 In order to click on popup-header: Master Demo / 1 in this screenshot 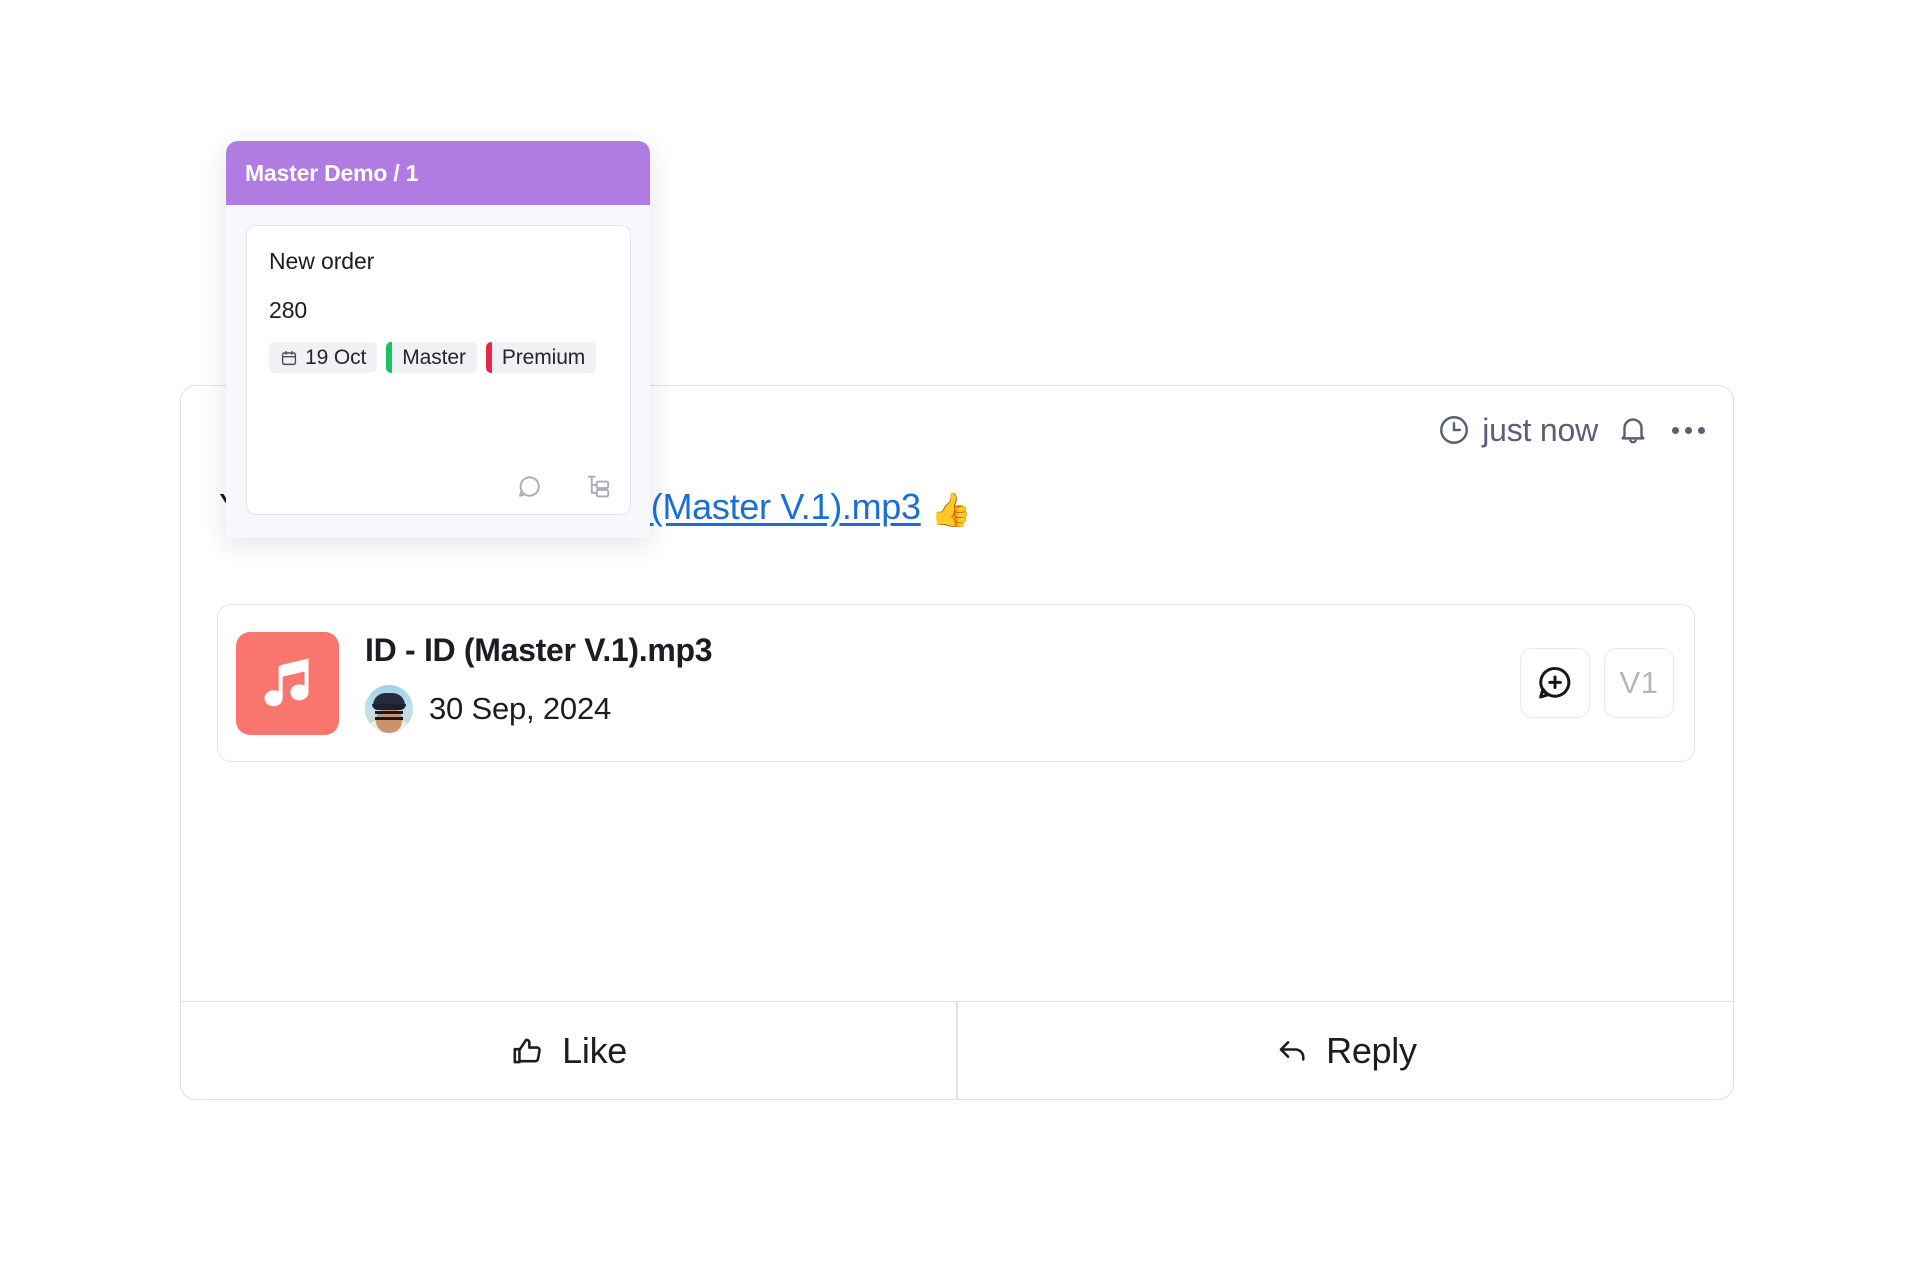, I will do `click(438, 173)`.